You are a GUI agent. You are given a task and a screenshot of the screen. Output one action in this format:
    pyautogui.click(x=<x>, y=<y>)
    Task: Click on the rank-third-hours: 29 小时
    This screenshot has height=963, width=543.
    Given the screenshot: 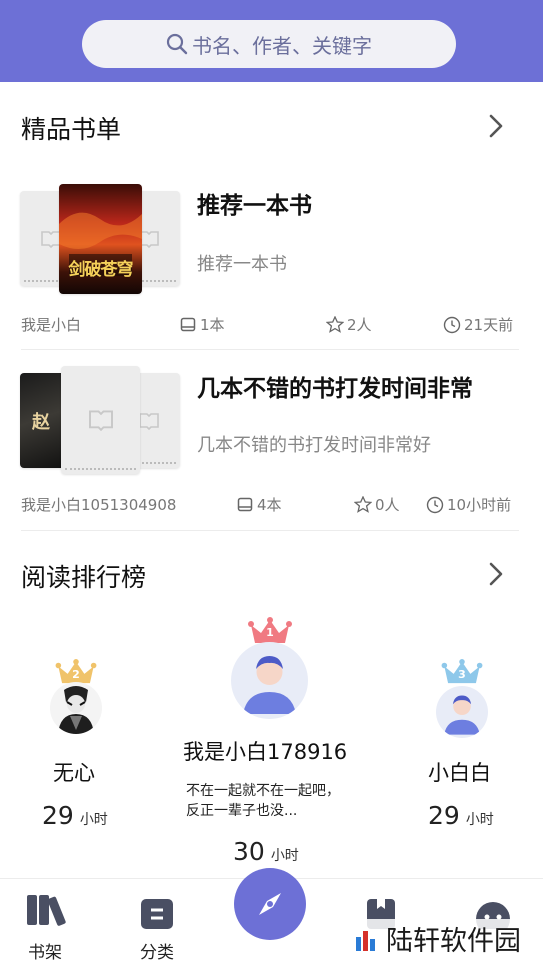 What is the action you would take?
    pyautogui.click(x=461, y=815)
    